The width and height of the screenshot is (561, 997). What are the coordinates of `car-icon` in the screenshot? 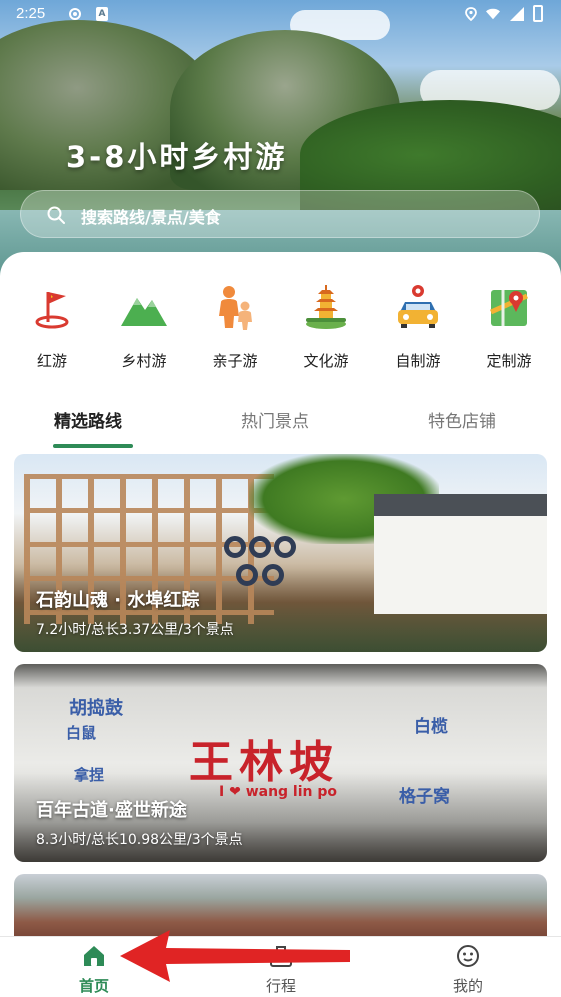 It's located at (418, 306).